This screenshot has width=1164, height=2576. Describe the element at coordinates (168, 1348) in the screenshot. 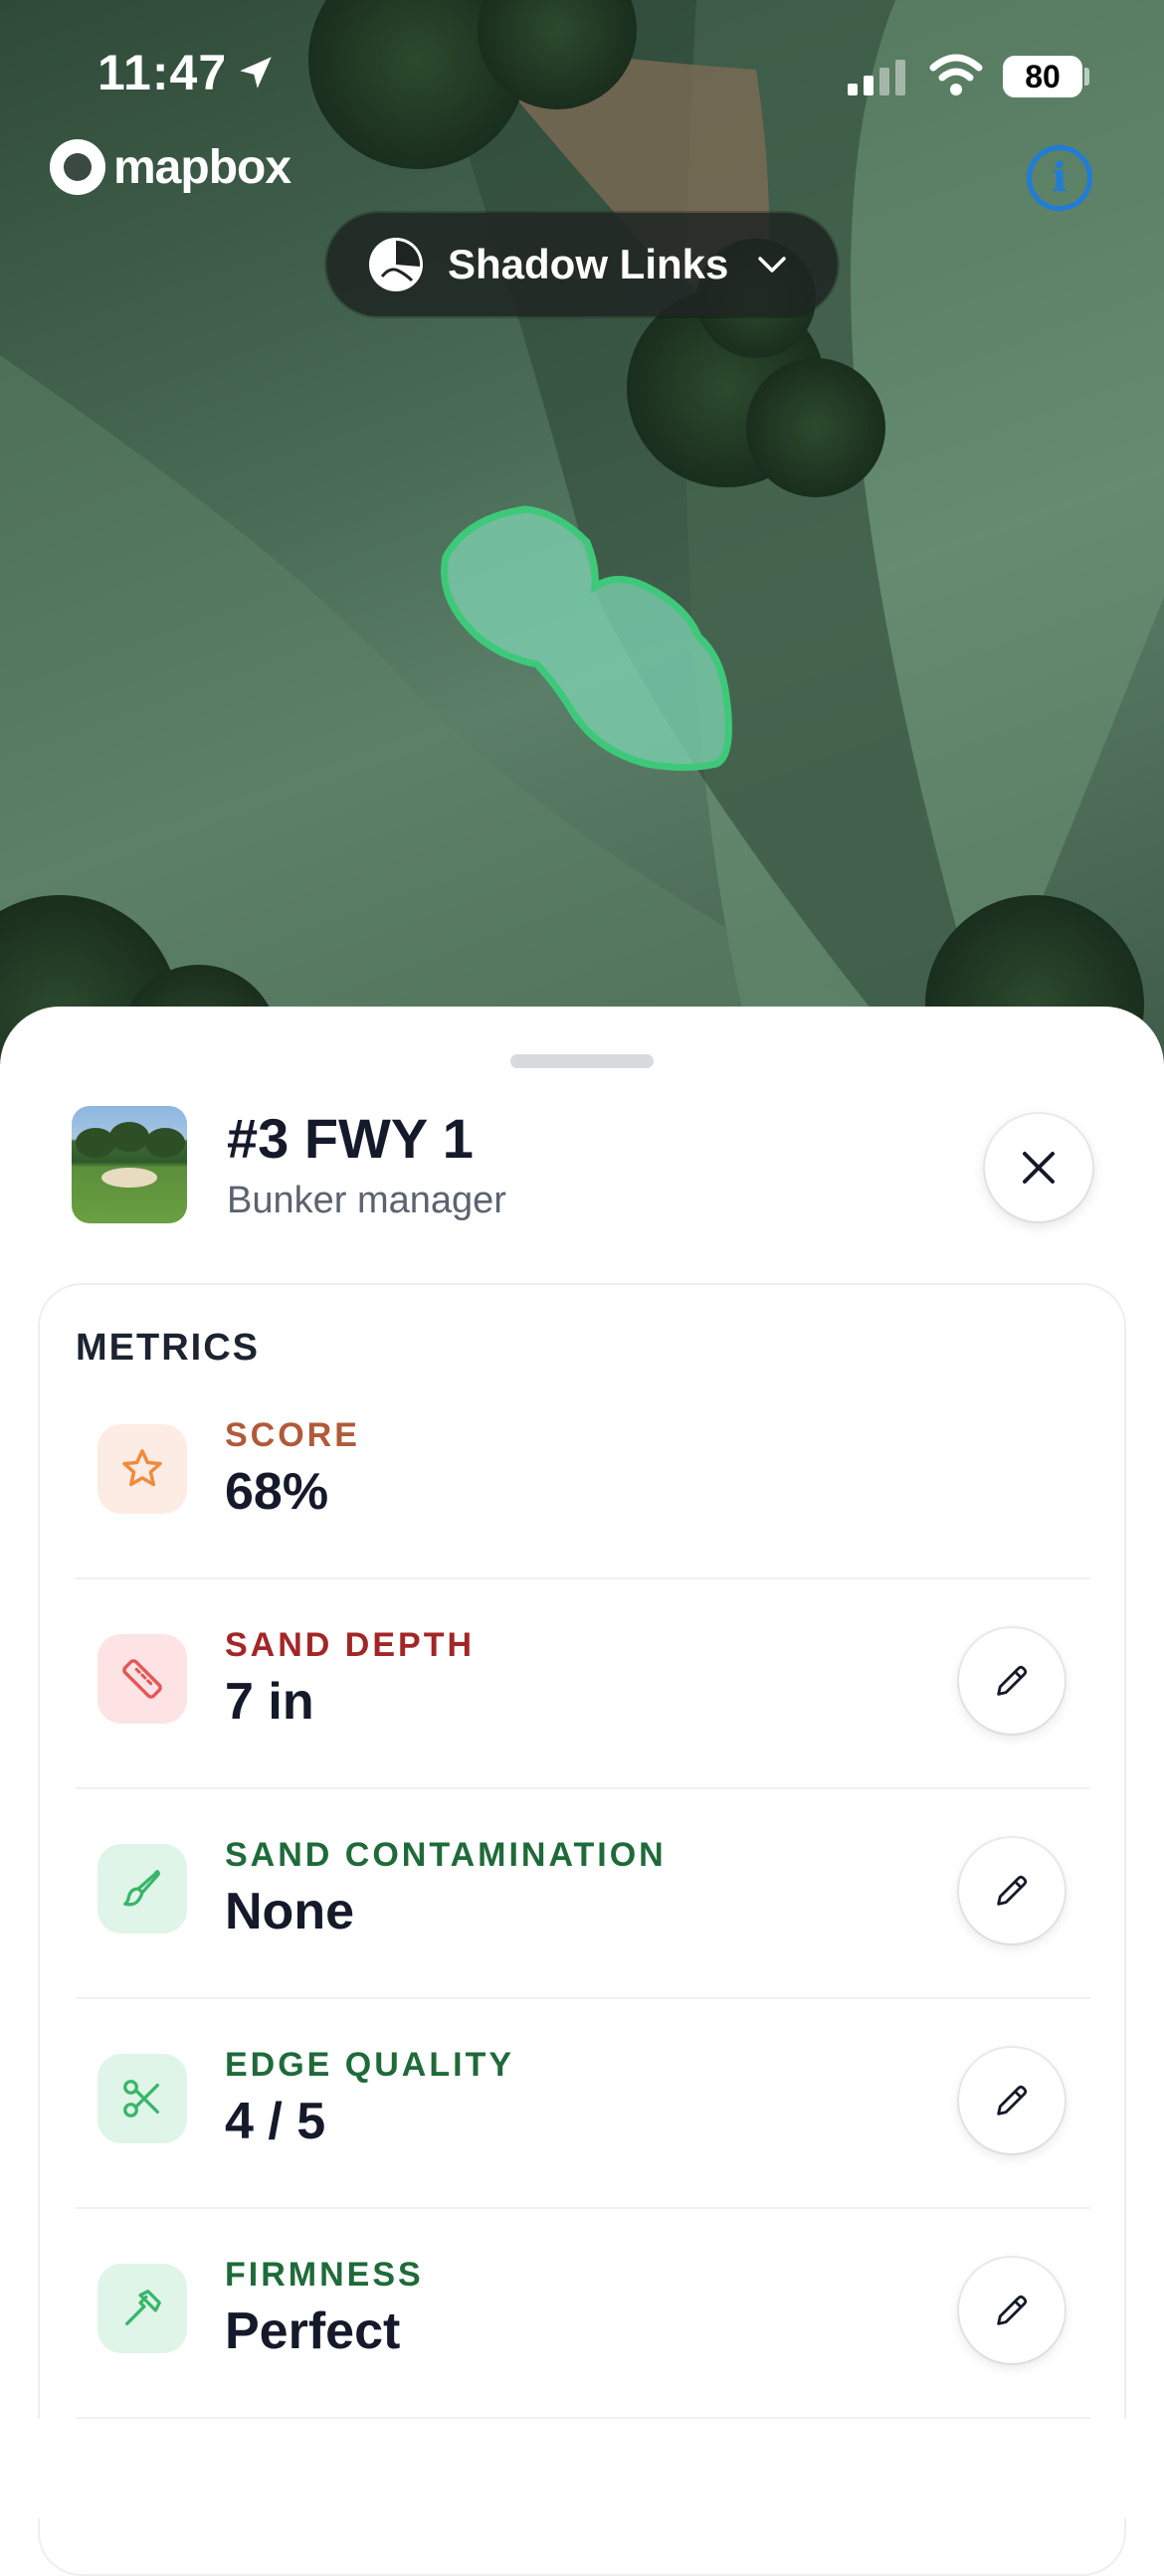

I see `metrics-section-title: METRICS` at that location.